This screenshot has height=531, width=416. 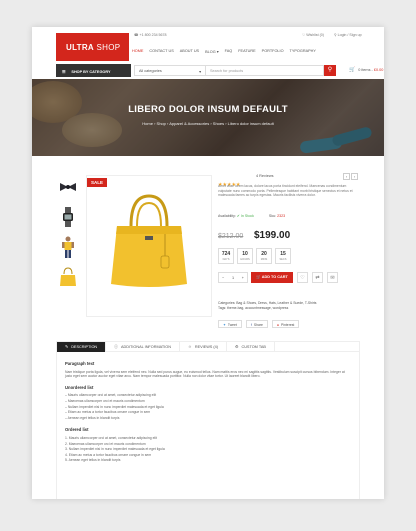 I want to click on purchase-row: − 1 + 🛒 ADD TO CART ♡ ⇄ ✉, so click(x=278, y=277).